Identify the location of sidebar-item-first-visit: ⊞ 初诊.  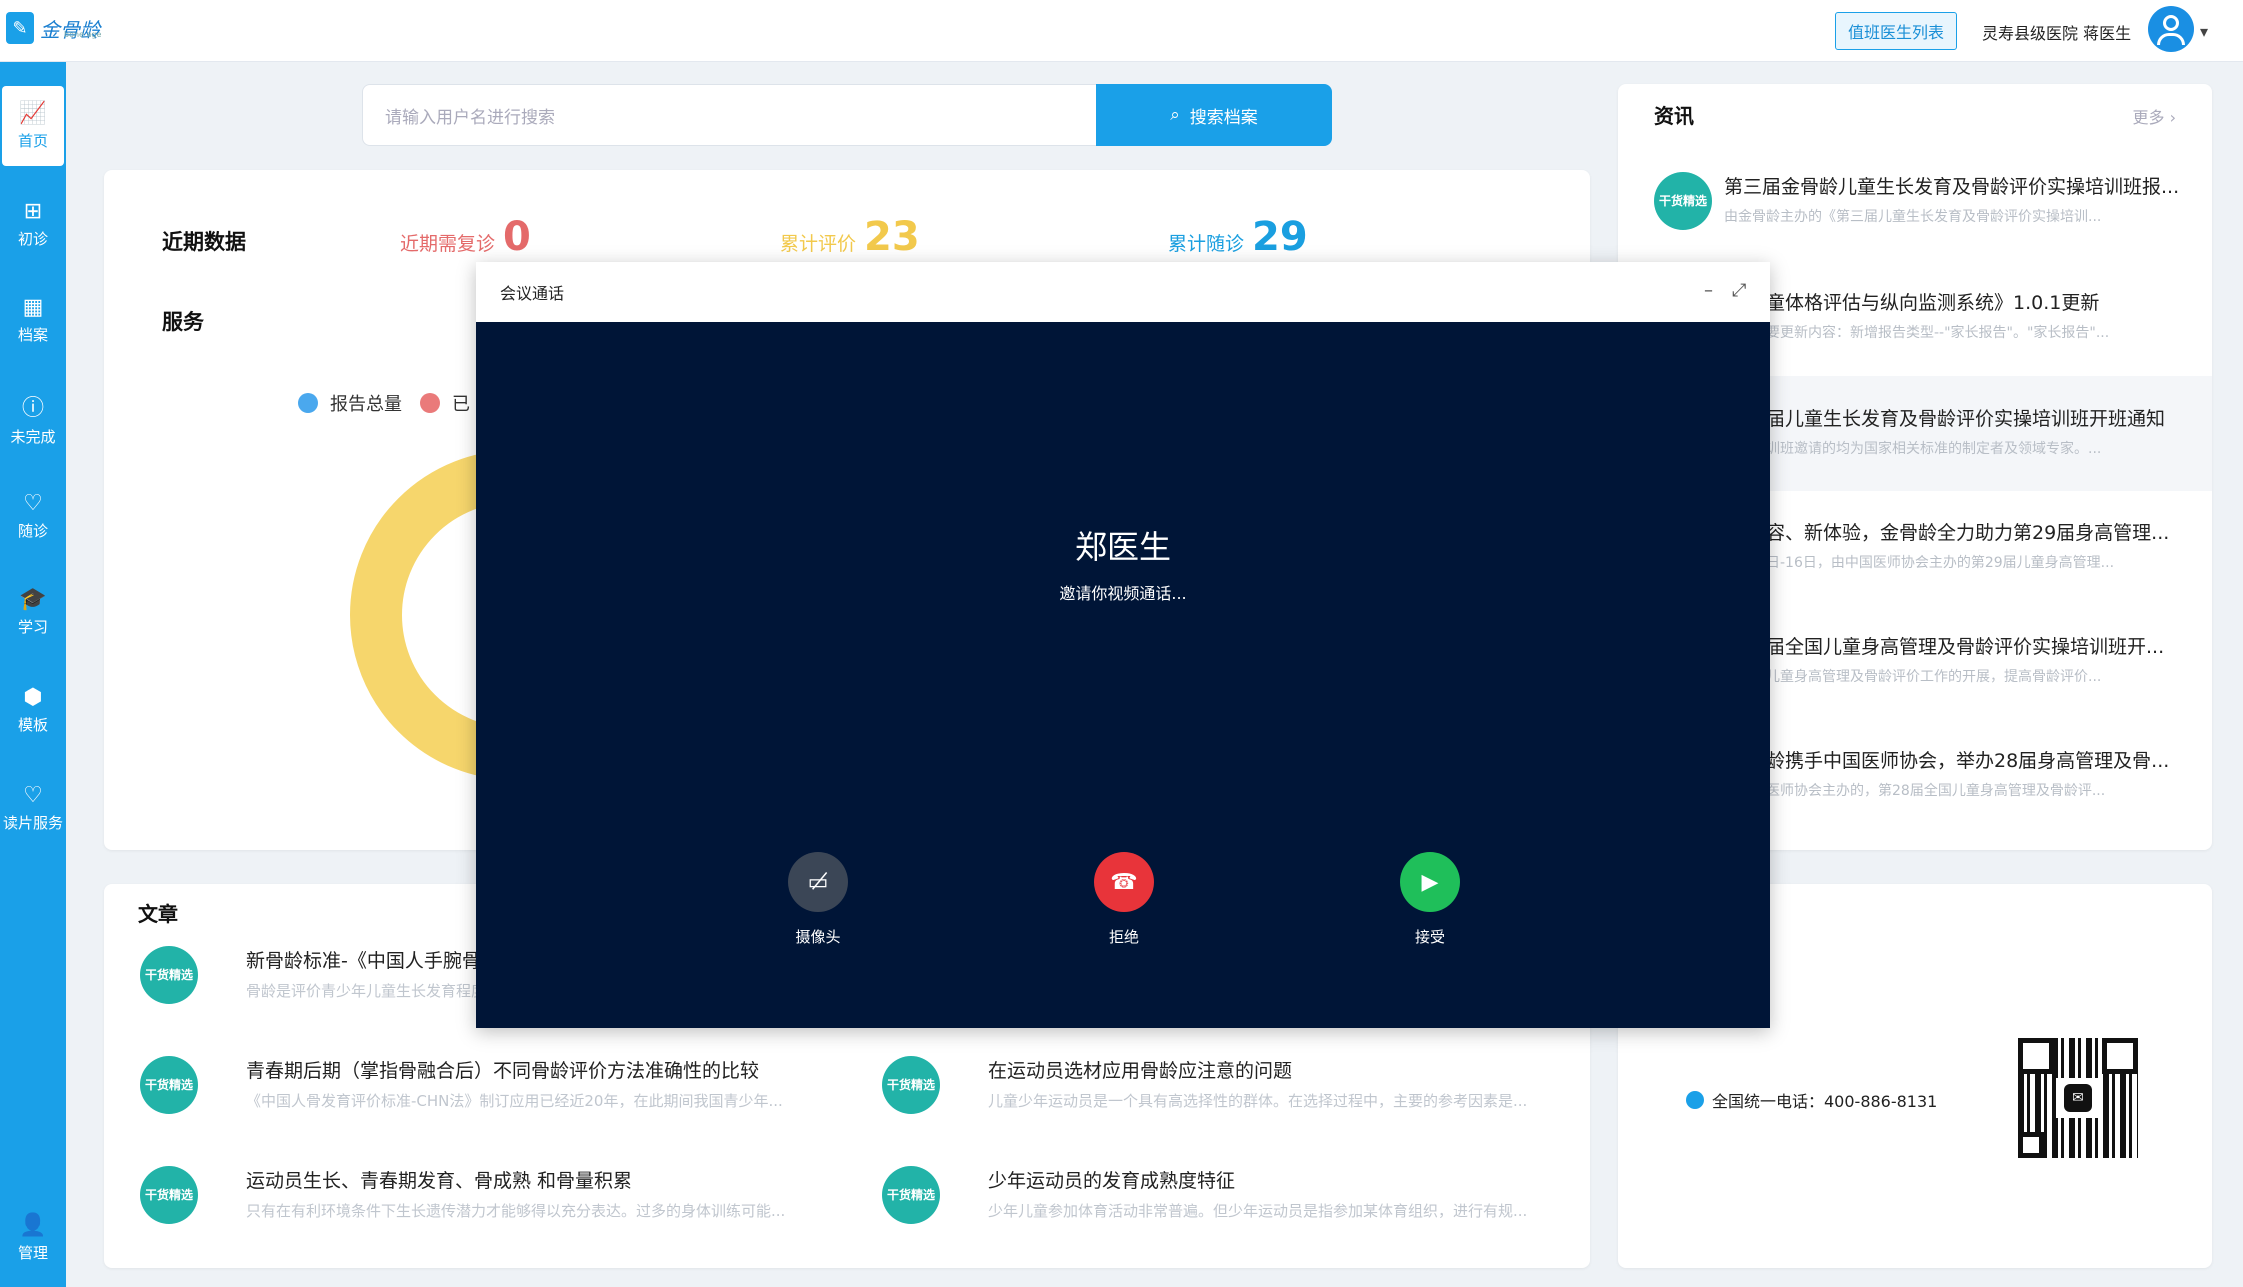
(33, 224).